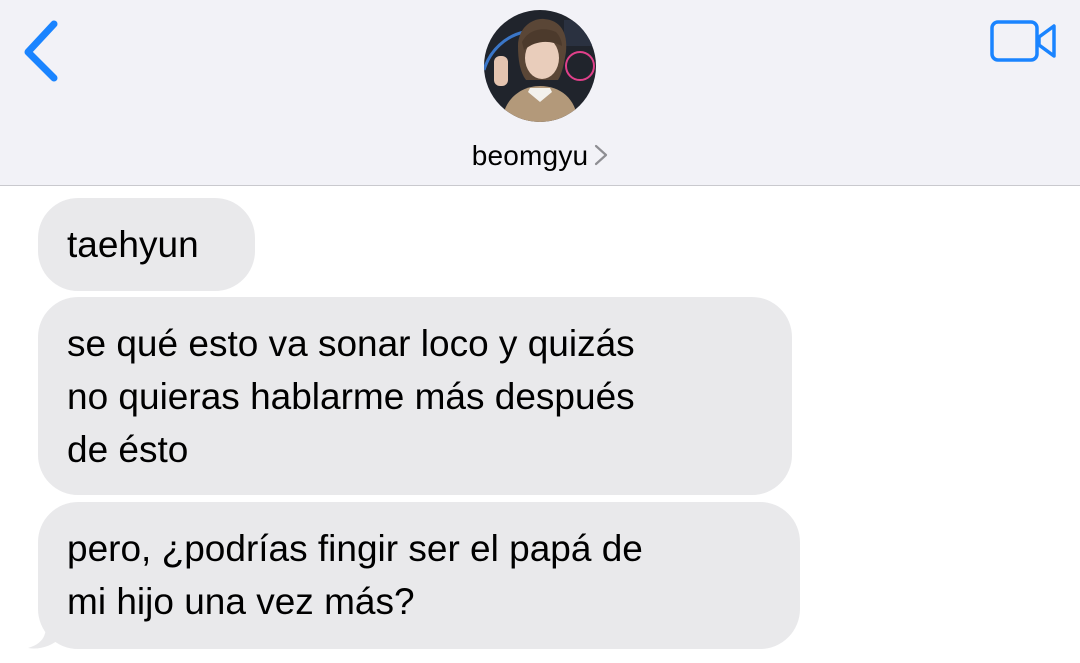 This screenshot has width=1080, height=663. I want to click on avatar-photo, so click(540, 66).